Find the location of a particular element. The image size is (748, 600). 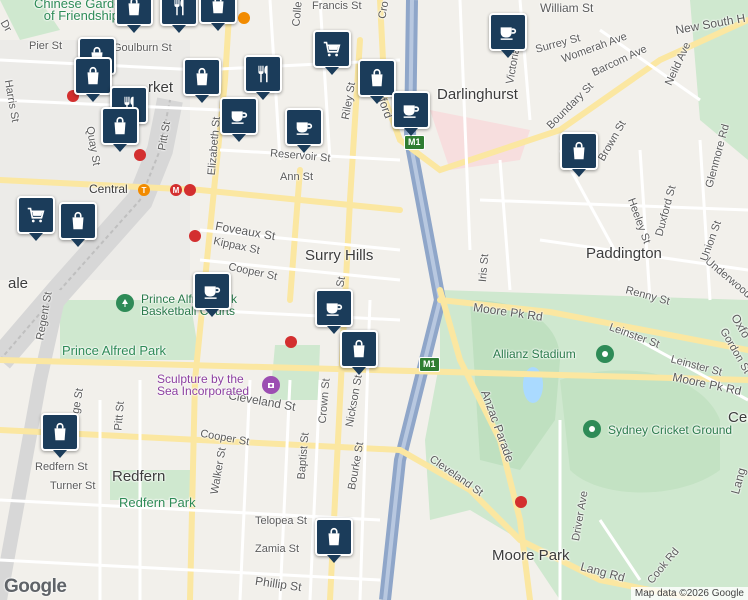

place-redfern-park: Redfern Park is located at coordinates (157, 502).